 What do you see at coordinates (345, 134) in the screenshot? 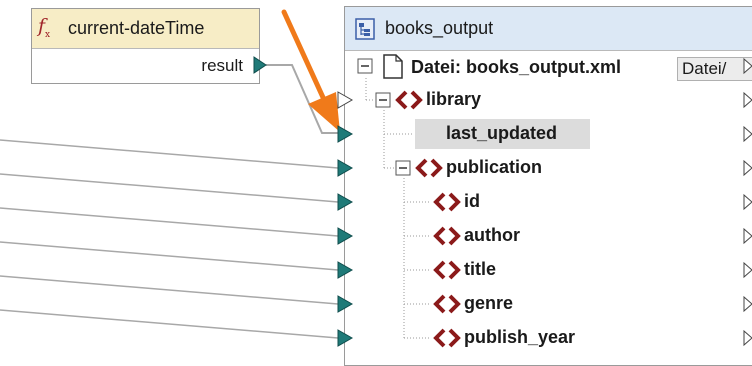
I see `input-connector-last-updated` at bounding box center [345, 134].